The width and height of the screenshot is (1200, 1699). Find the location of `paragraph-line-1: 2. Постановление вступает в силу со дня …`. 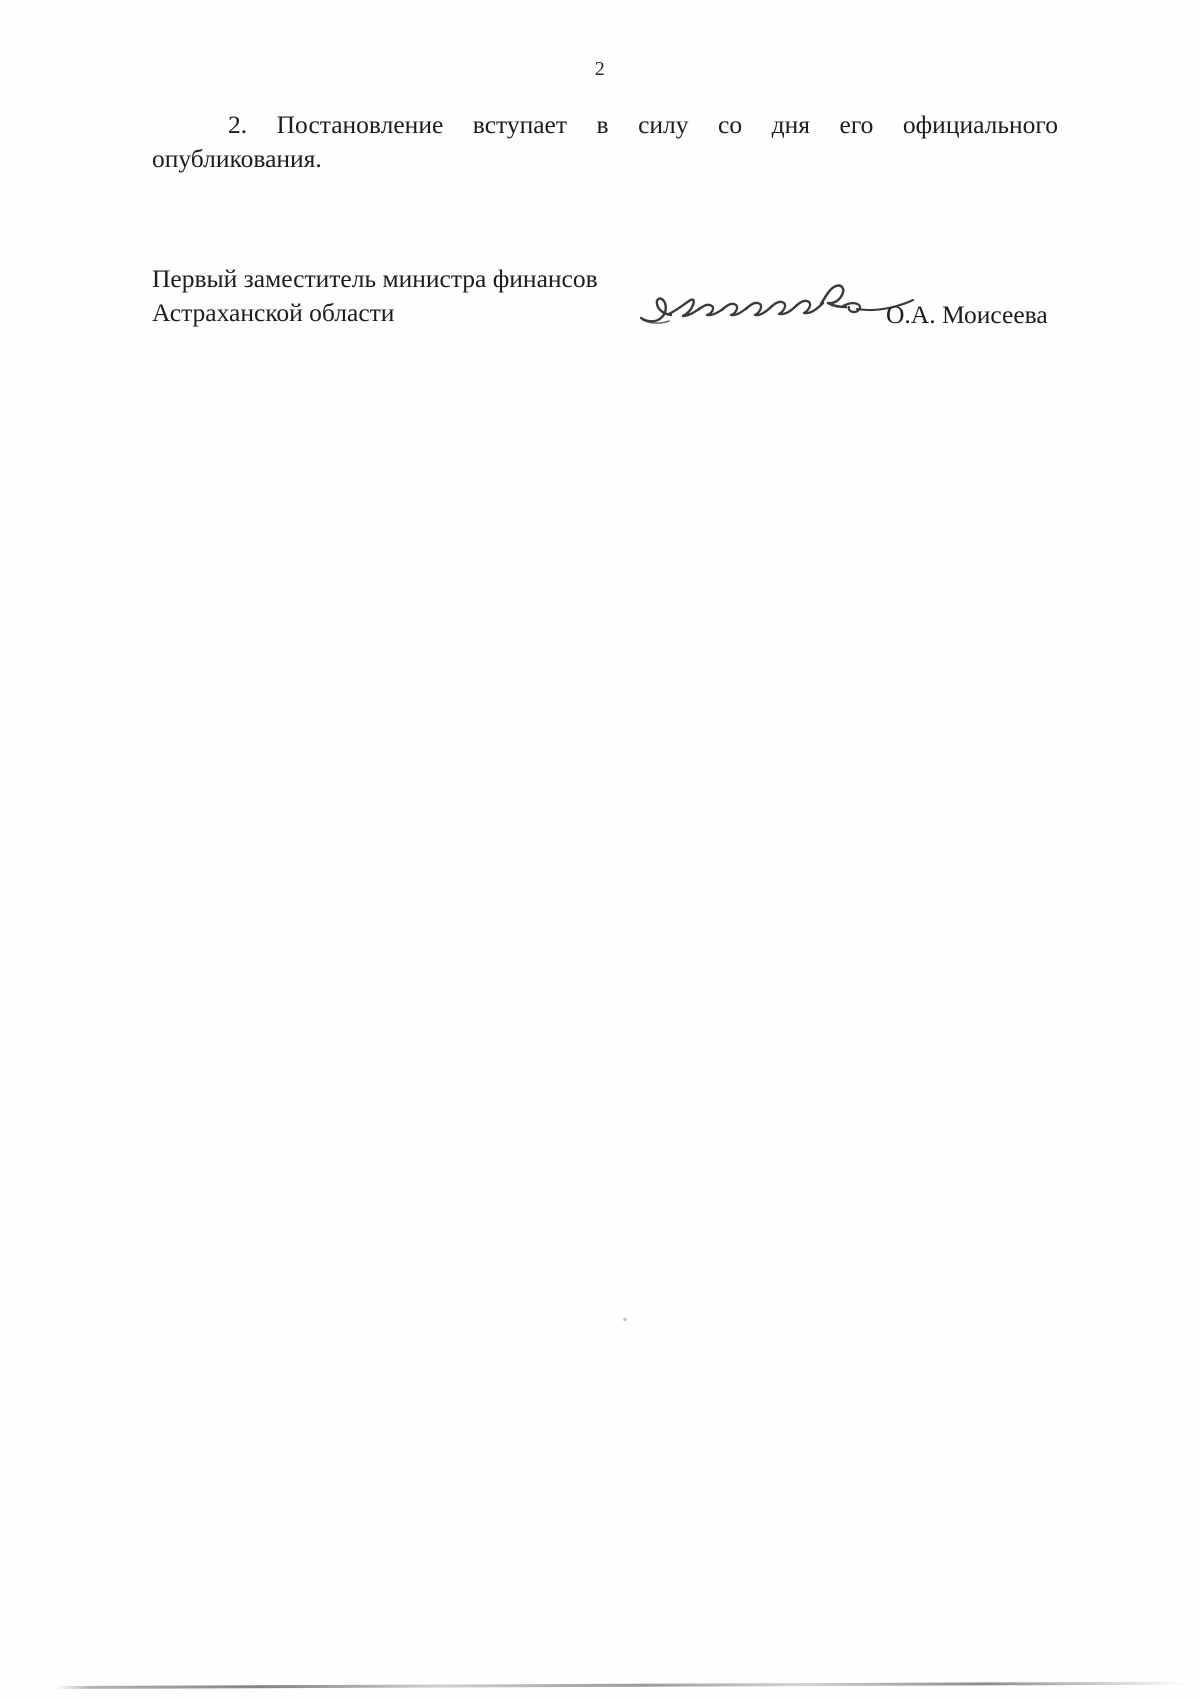

paragraph-line-1: 2. Постановление вступает в силу со дня … is located at coordinates (643, 124).